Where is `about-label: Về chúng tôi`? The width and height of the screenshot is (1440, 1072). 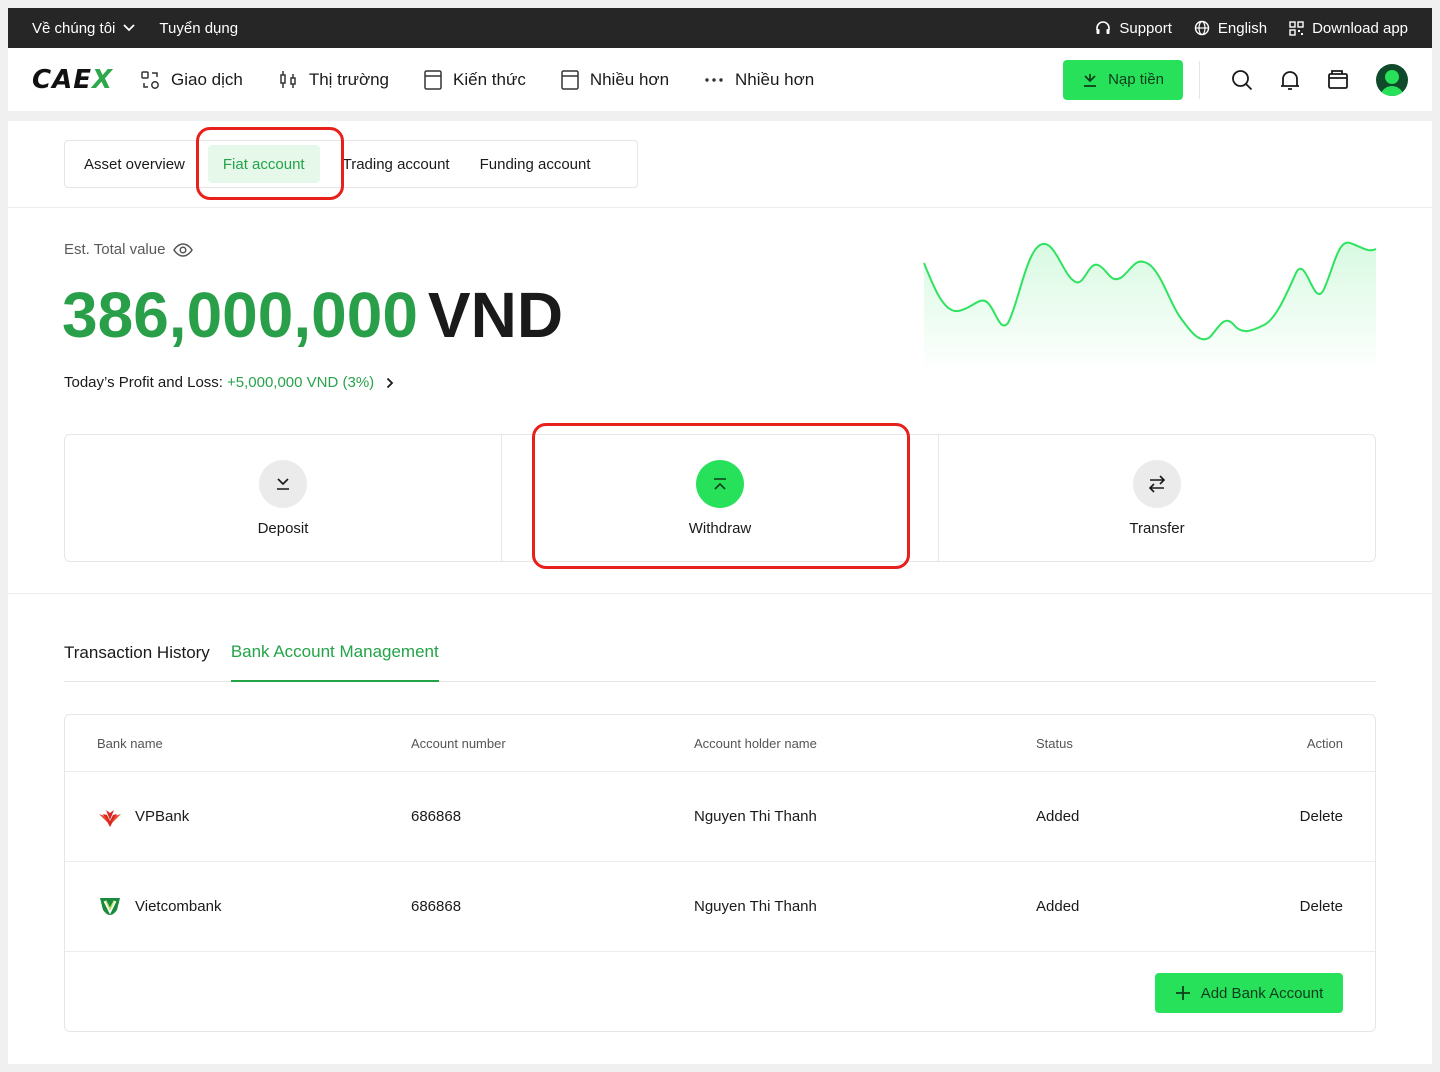 about-label: Về chúng tôi is located at coordinates (74, 28).